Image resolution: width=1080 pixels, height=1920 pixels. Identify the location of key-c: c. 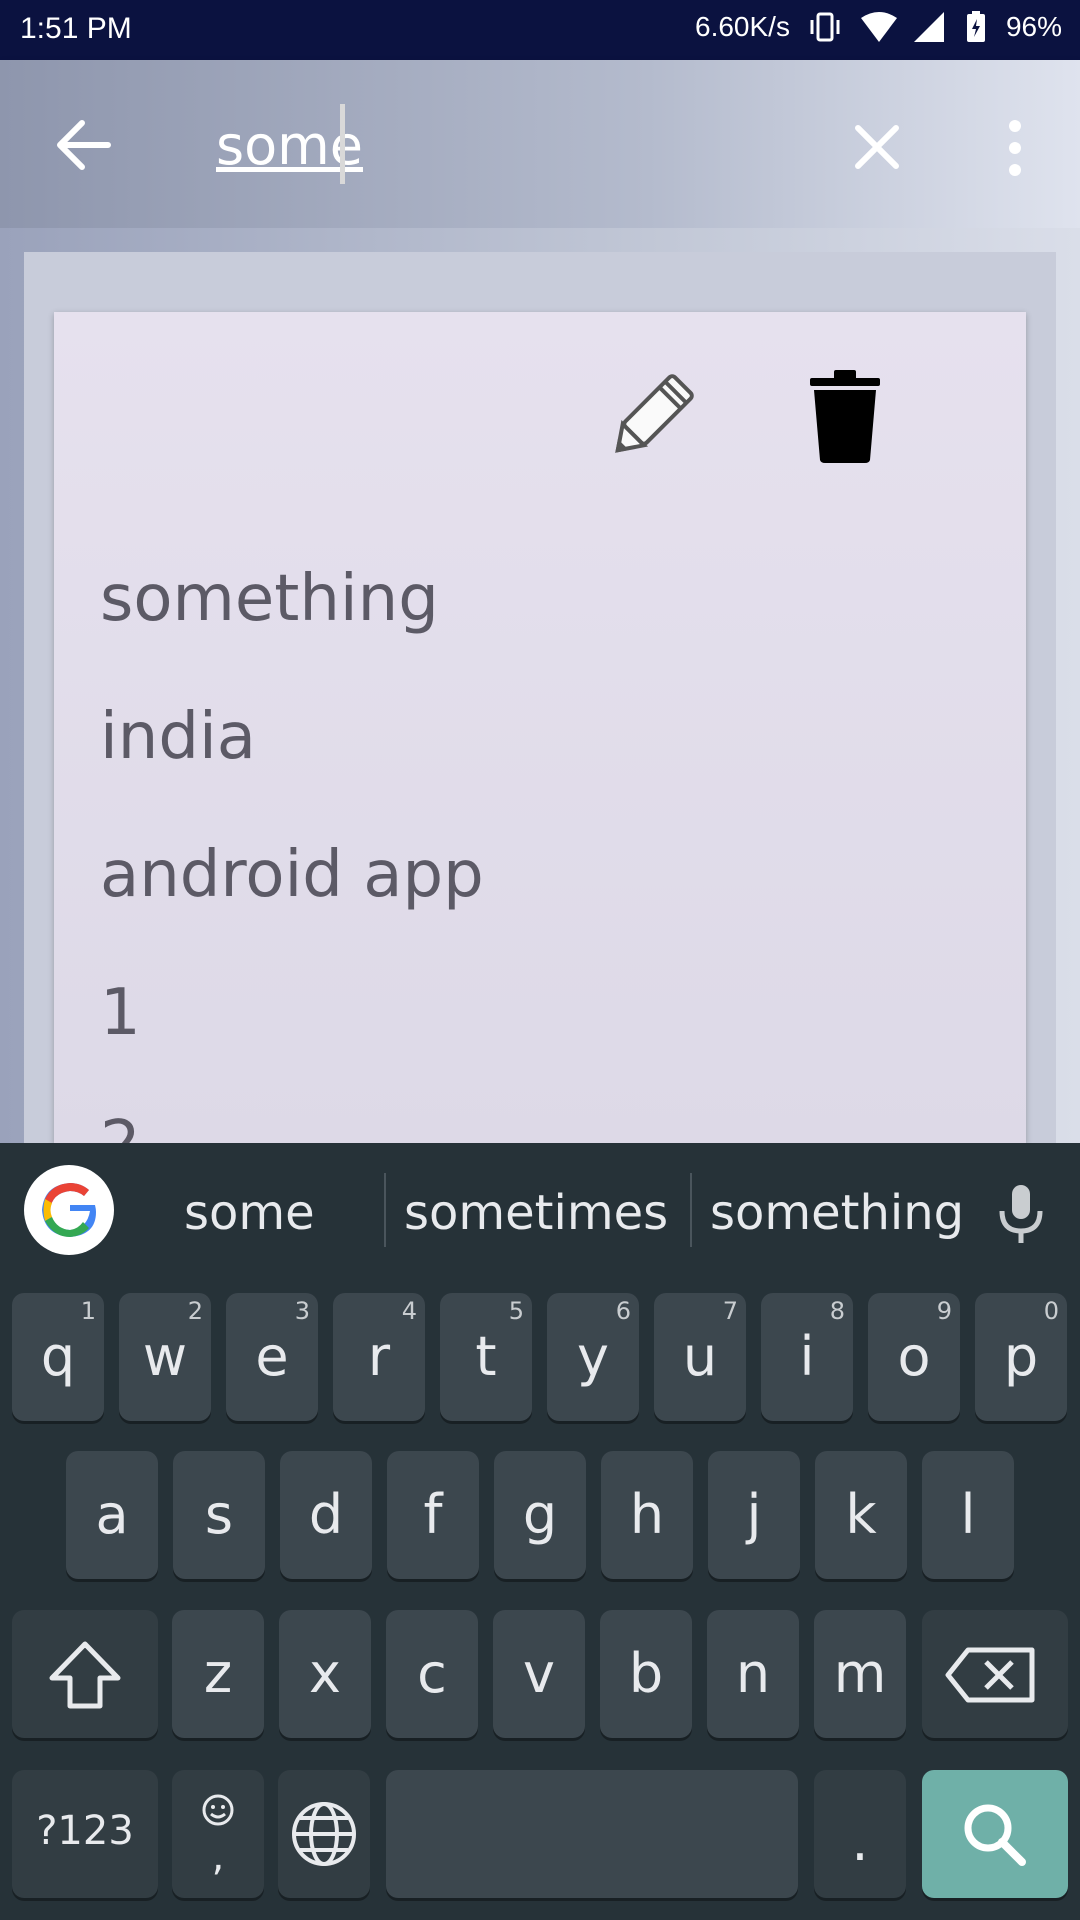
(432, 1674).